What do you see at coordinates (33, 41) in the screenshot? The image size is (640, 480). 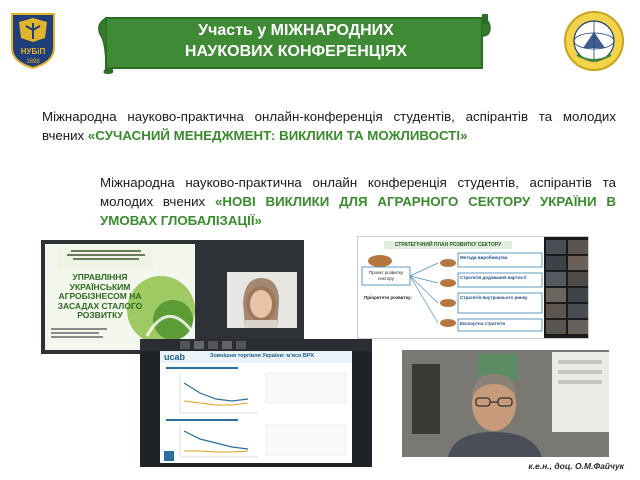 I see `nubip-logo: НУБіП 1898` at bounding box center [33, 41].